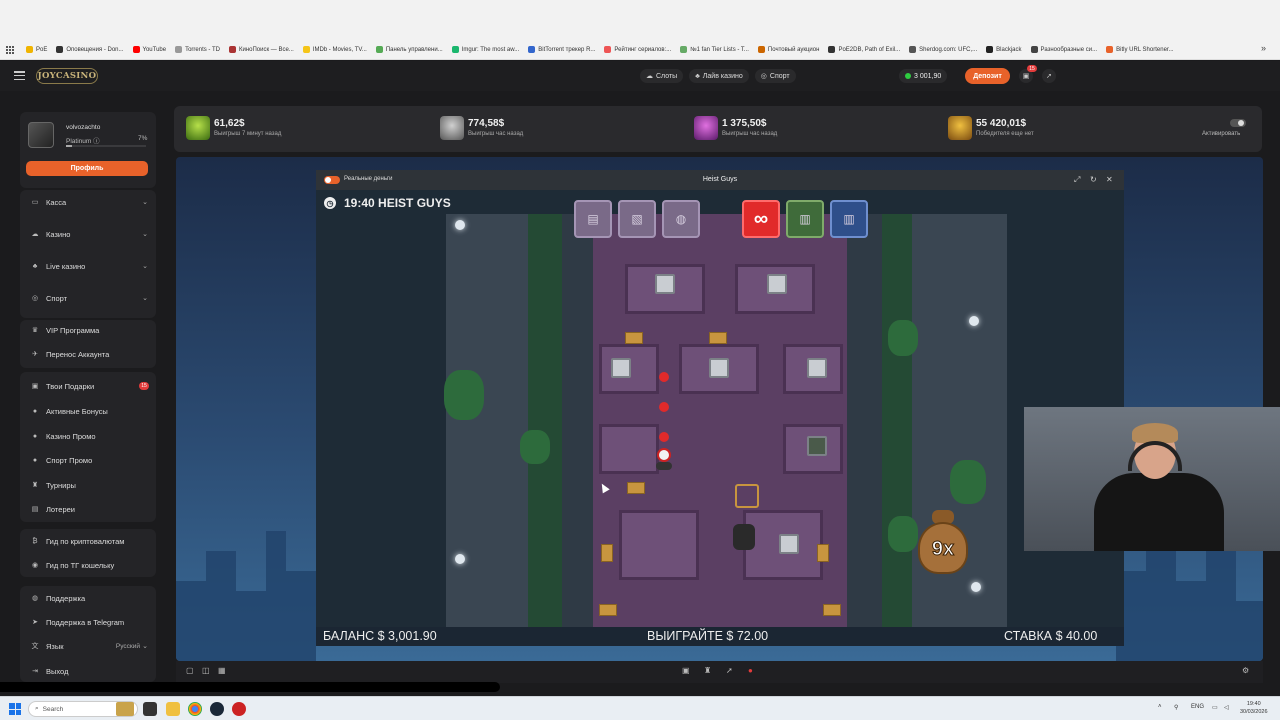 This screenshot has height=720, width=1280. I want to click on steam-app-icon, so click(217, 709).